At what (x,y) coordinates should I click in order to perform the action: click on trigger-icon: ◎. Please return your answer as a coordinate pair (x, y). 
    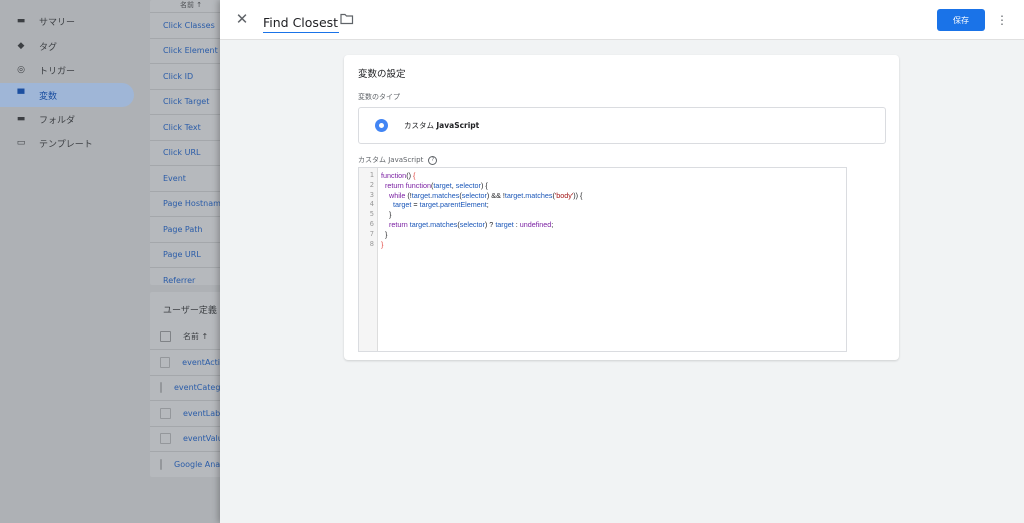
    Looking at the image, I should click on (21, 70).